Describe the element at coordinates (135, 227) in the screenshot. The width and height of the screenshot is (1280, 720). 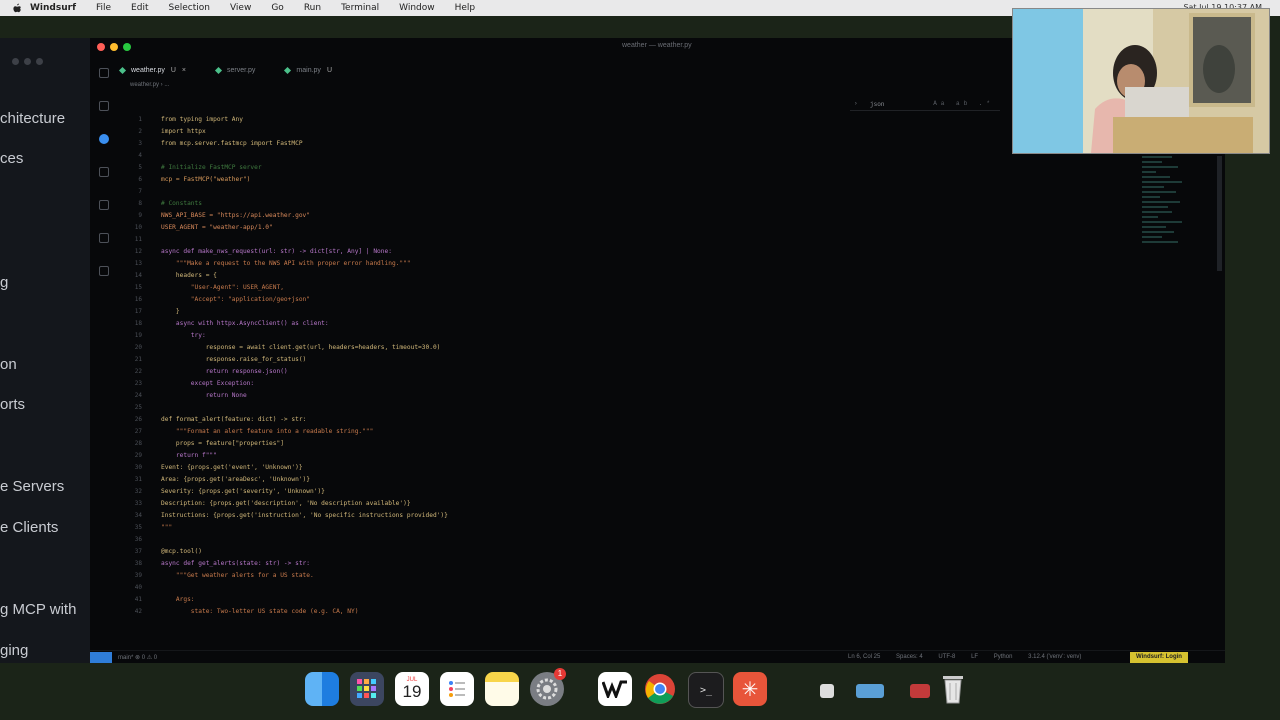
I see `line-number: 10` at that location.